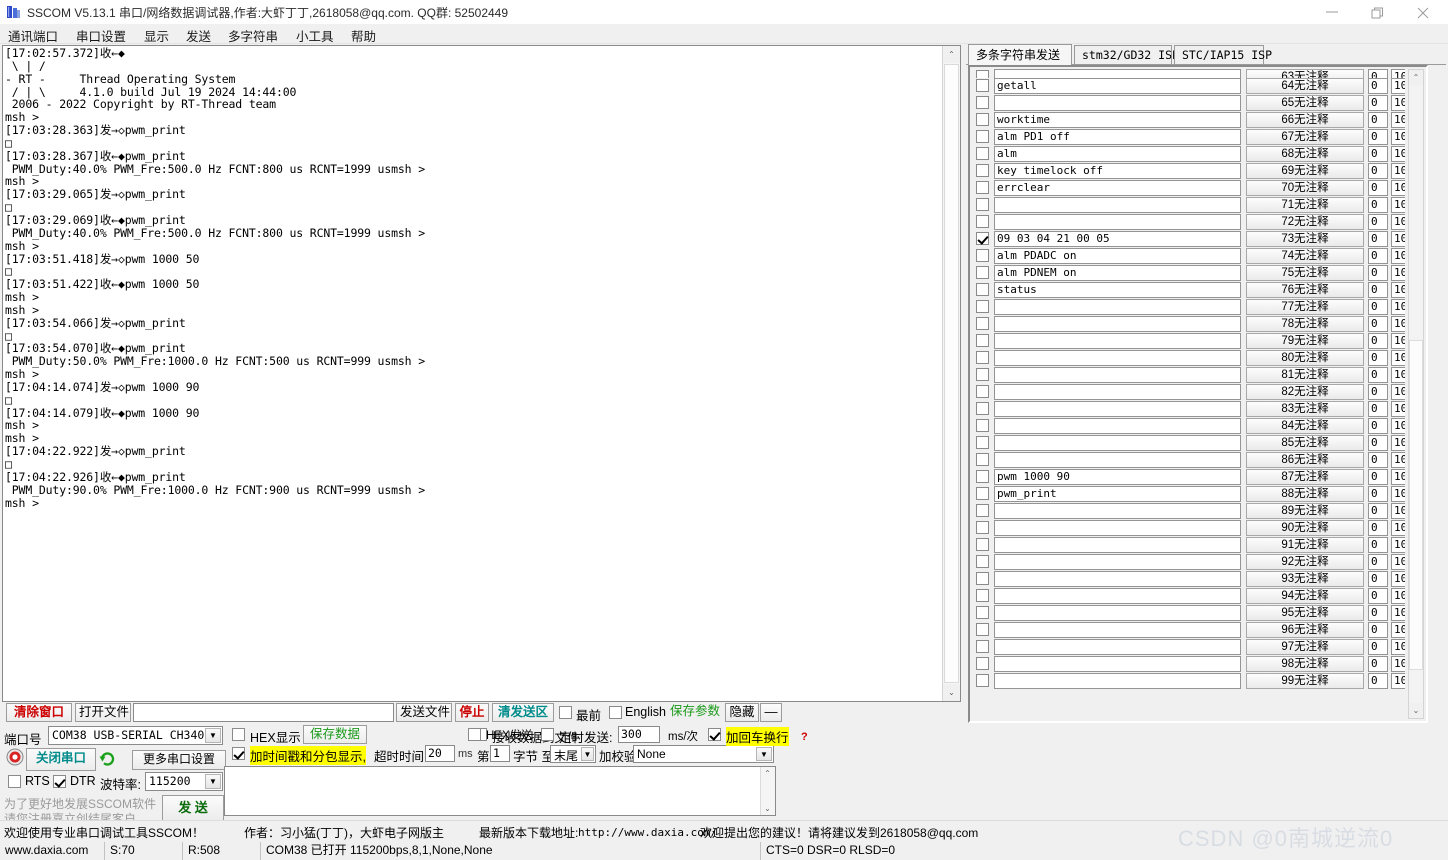 This screenshot has width=1448, height=860. Describe the element at coordinates (1188, 341) in the screenshot. I see `list-row: 79无注释01000` at that location.